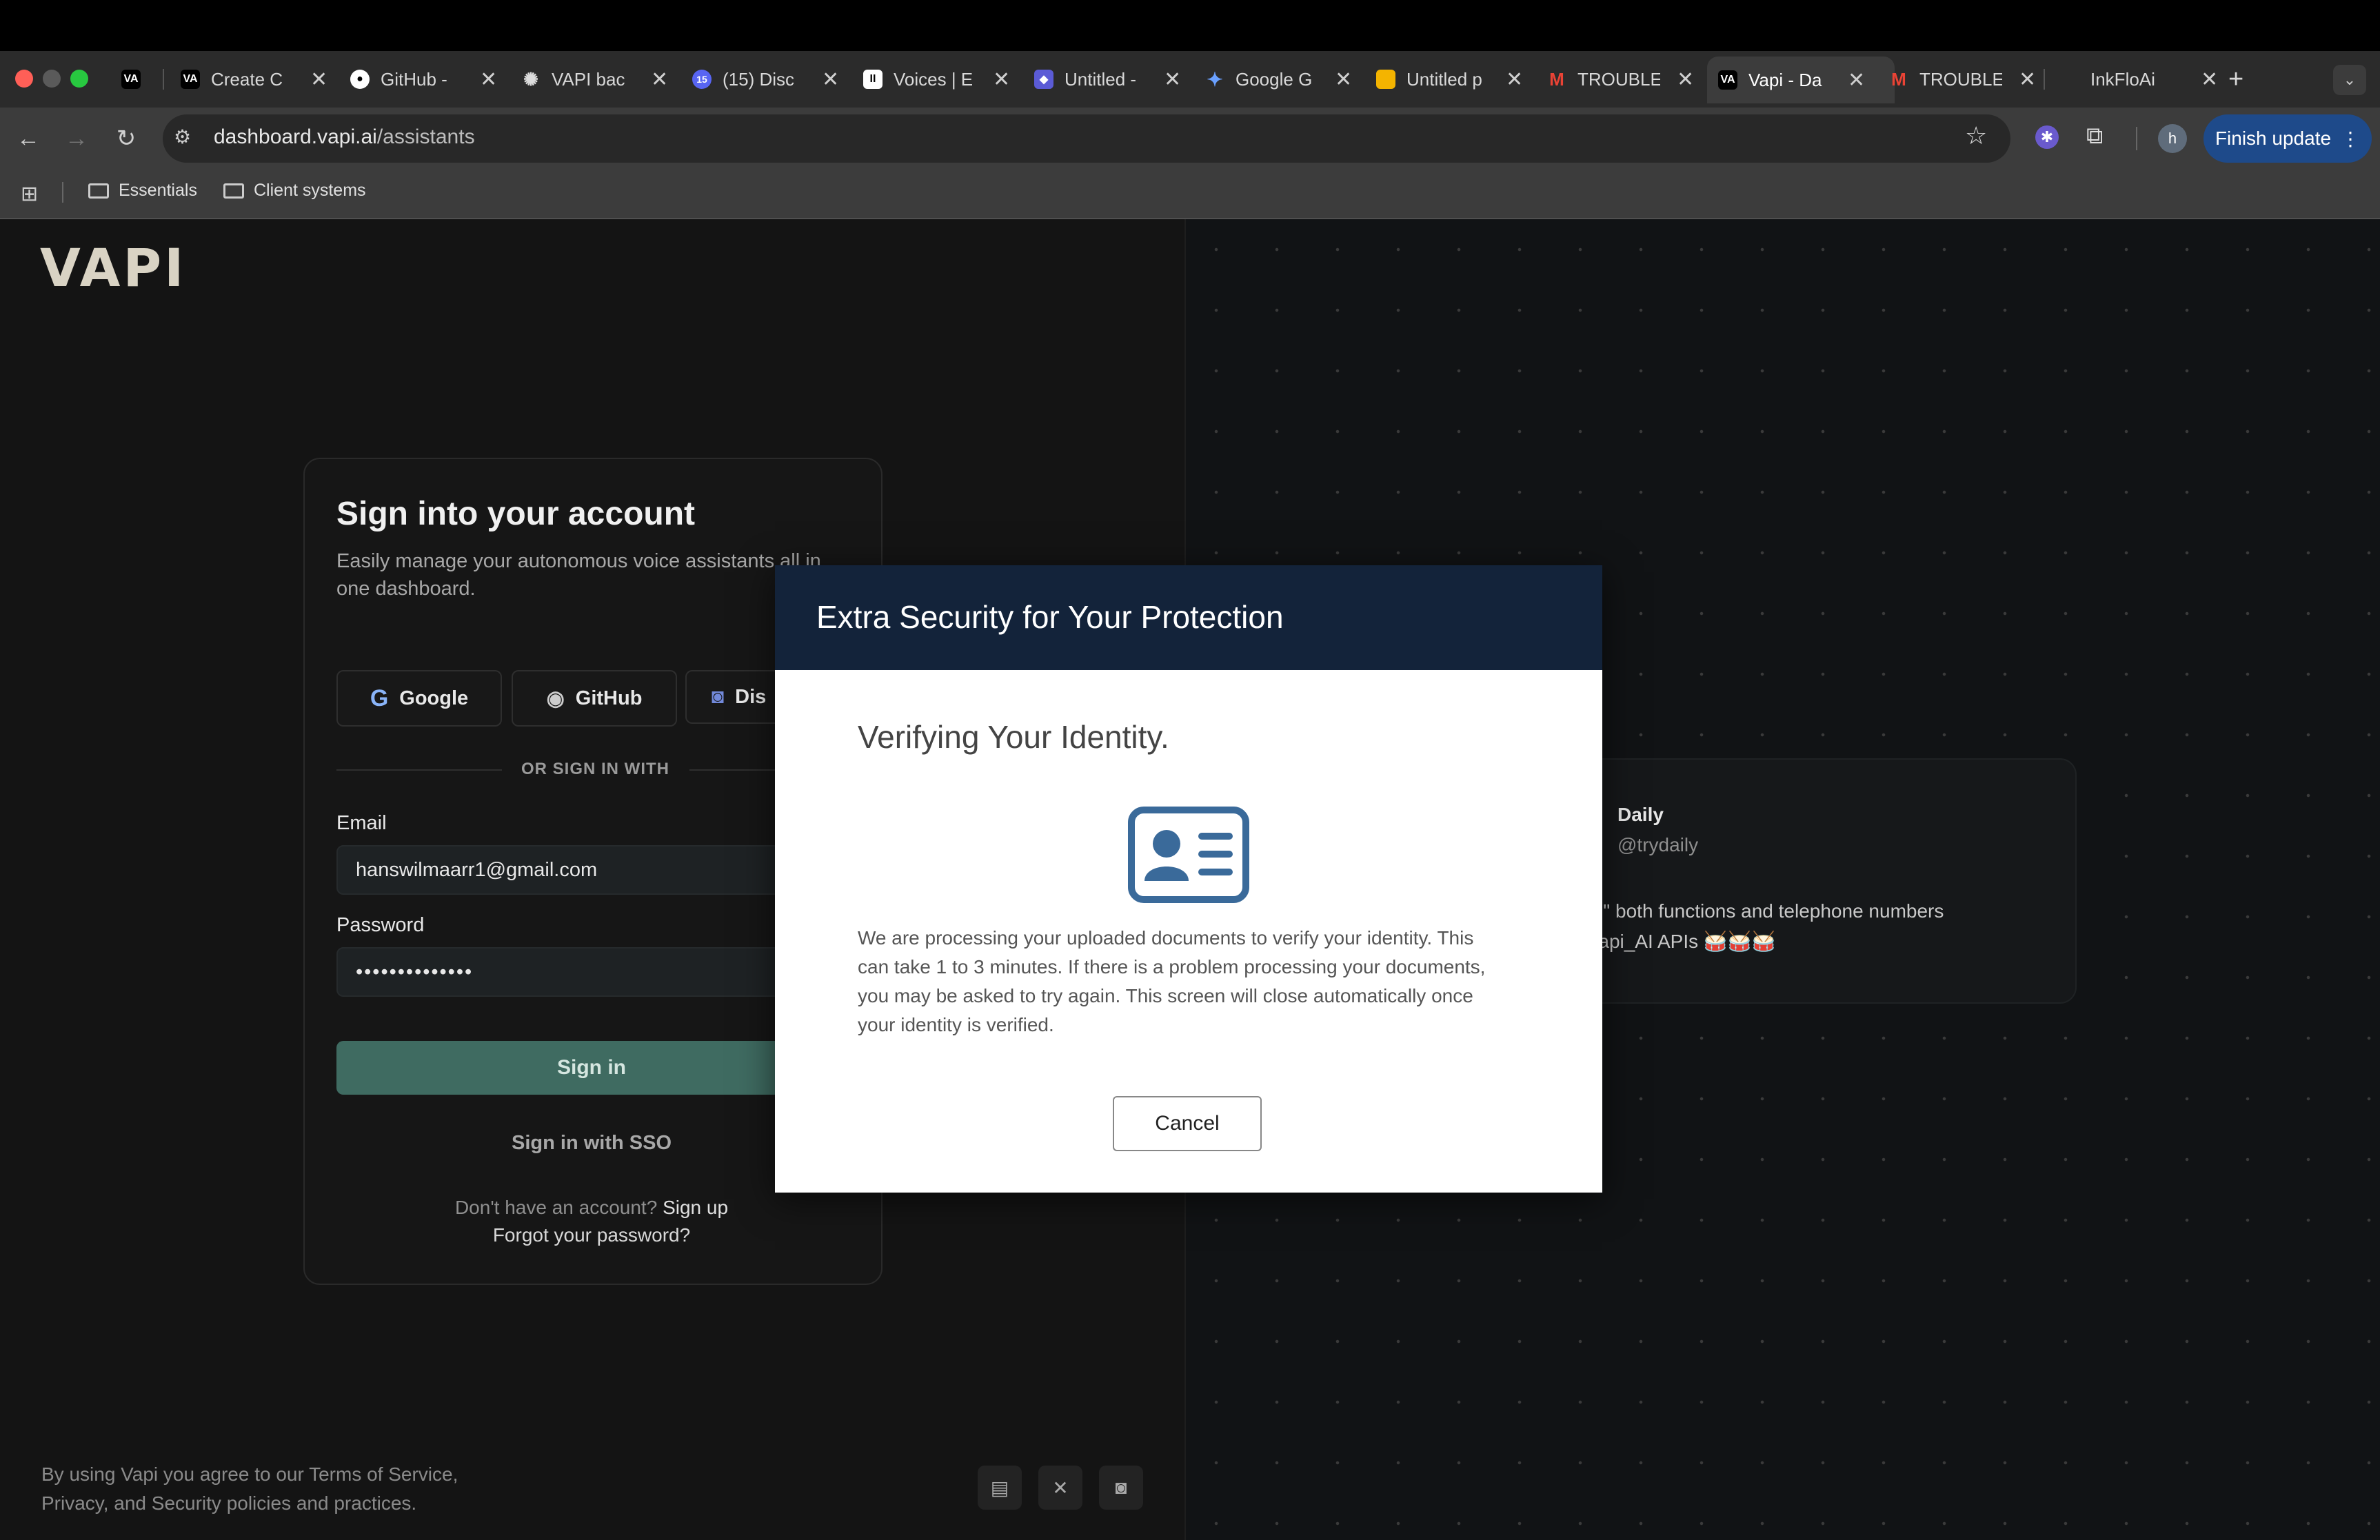 This screenshot has width=2380, height=1540. What do you see at coordinates (310, 191) in the screenshot?
I see `bookmark-label: Client systems` at bounding box center [310, 191].